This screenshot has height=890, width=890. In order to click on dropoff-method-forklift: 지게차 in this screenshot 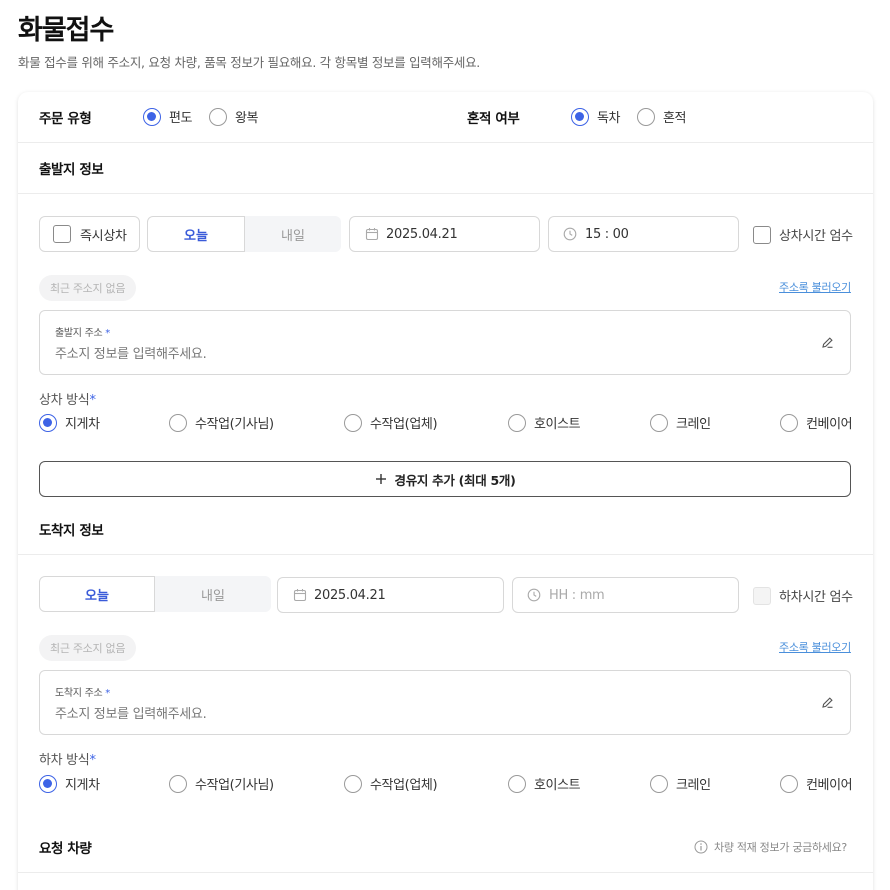, I will do `click(69, 783)`.